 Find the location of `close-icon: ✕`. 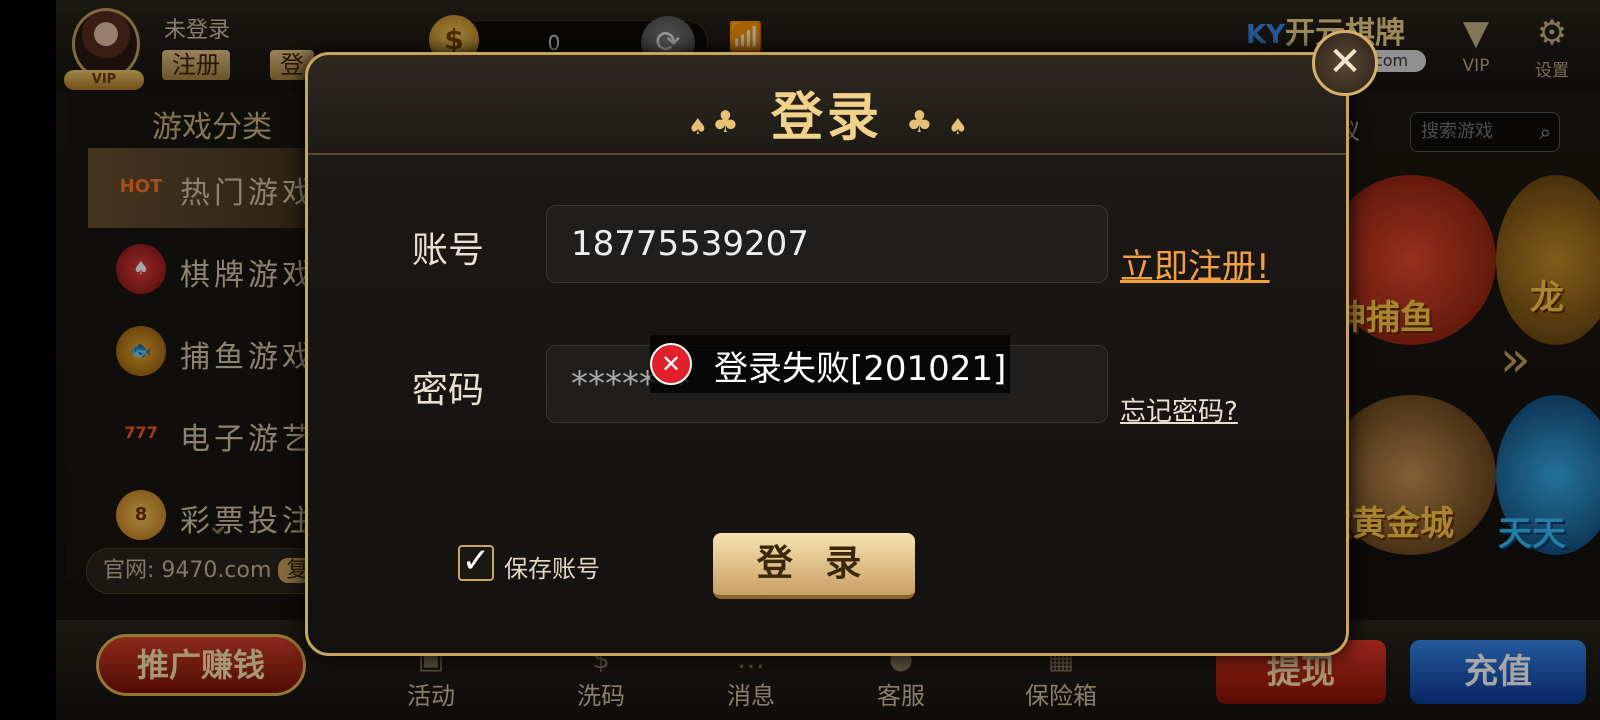

close-icon: ✕ is located at coordinates (1345, 63).